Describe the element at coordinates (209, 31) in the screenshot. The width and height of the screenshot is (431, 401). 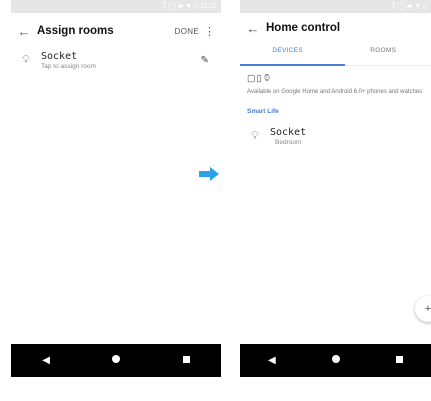
I see `more-vert-icon: ⋮` at that location.